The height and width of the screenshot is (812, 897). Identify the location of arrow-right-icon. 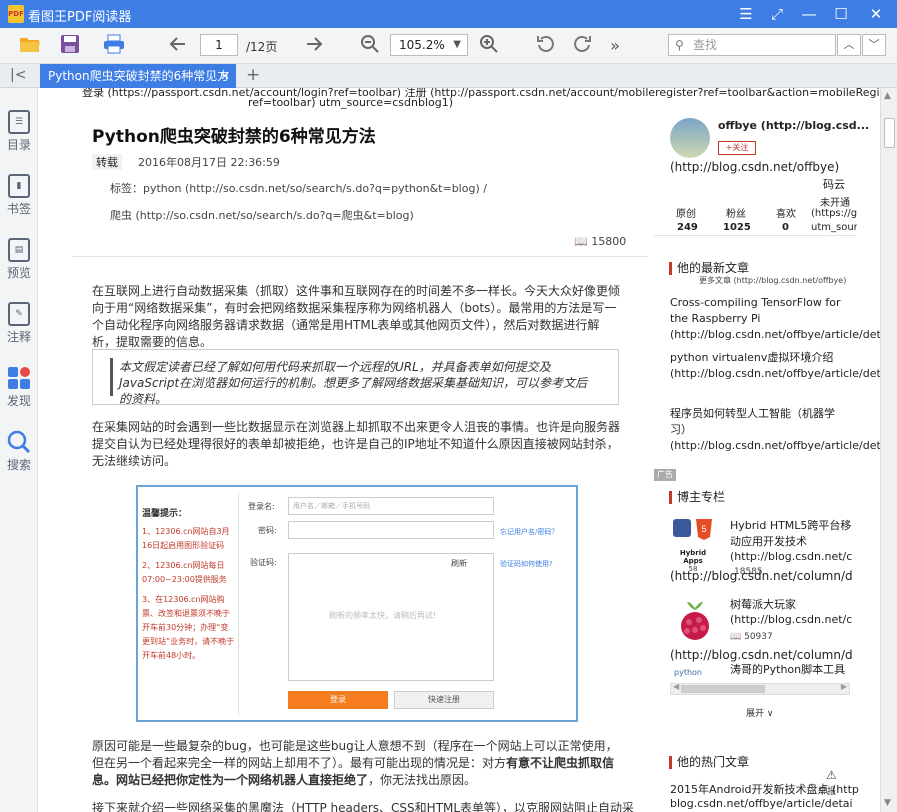
(314, 46).